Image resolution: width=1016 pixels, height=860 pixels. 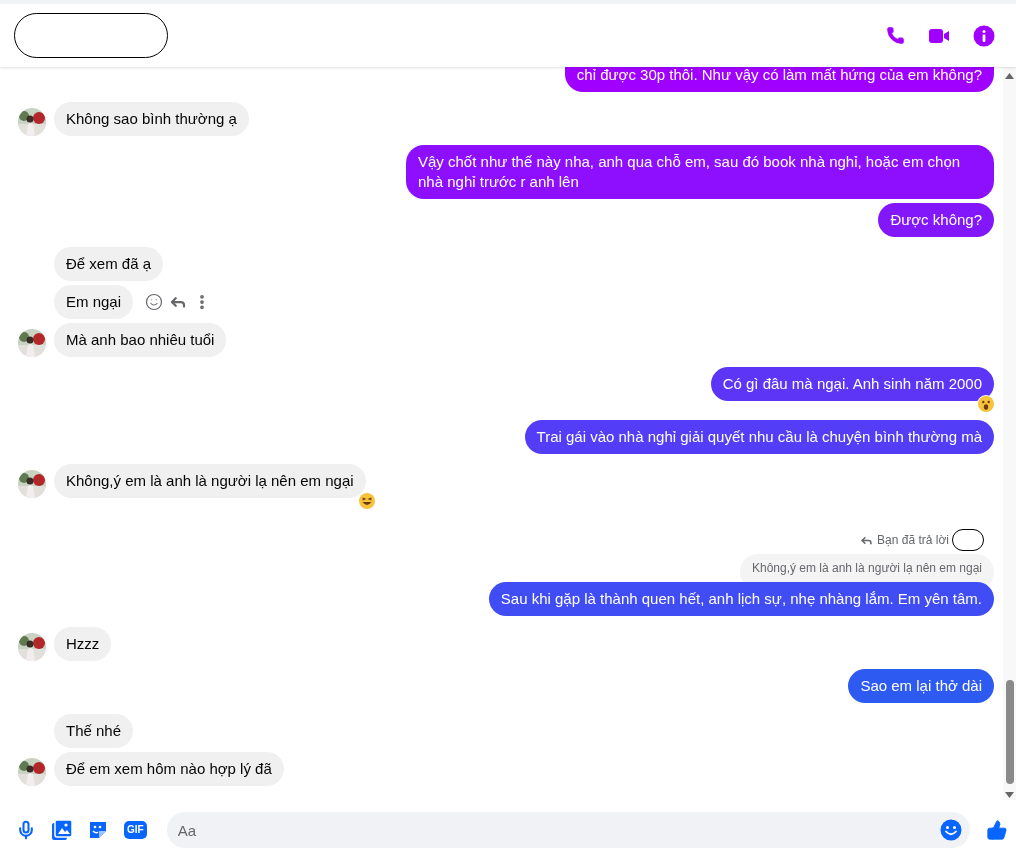 I want to click on received-message: Mà anh bao nhiêu tuổi, so click(x=140, y=340).